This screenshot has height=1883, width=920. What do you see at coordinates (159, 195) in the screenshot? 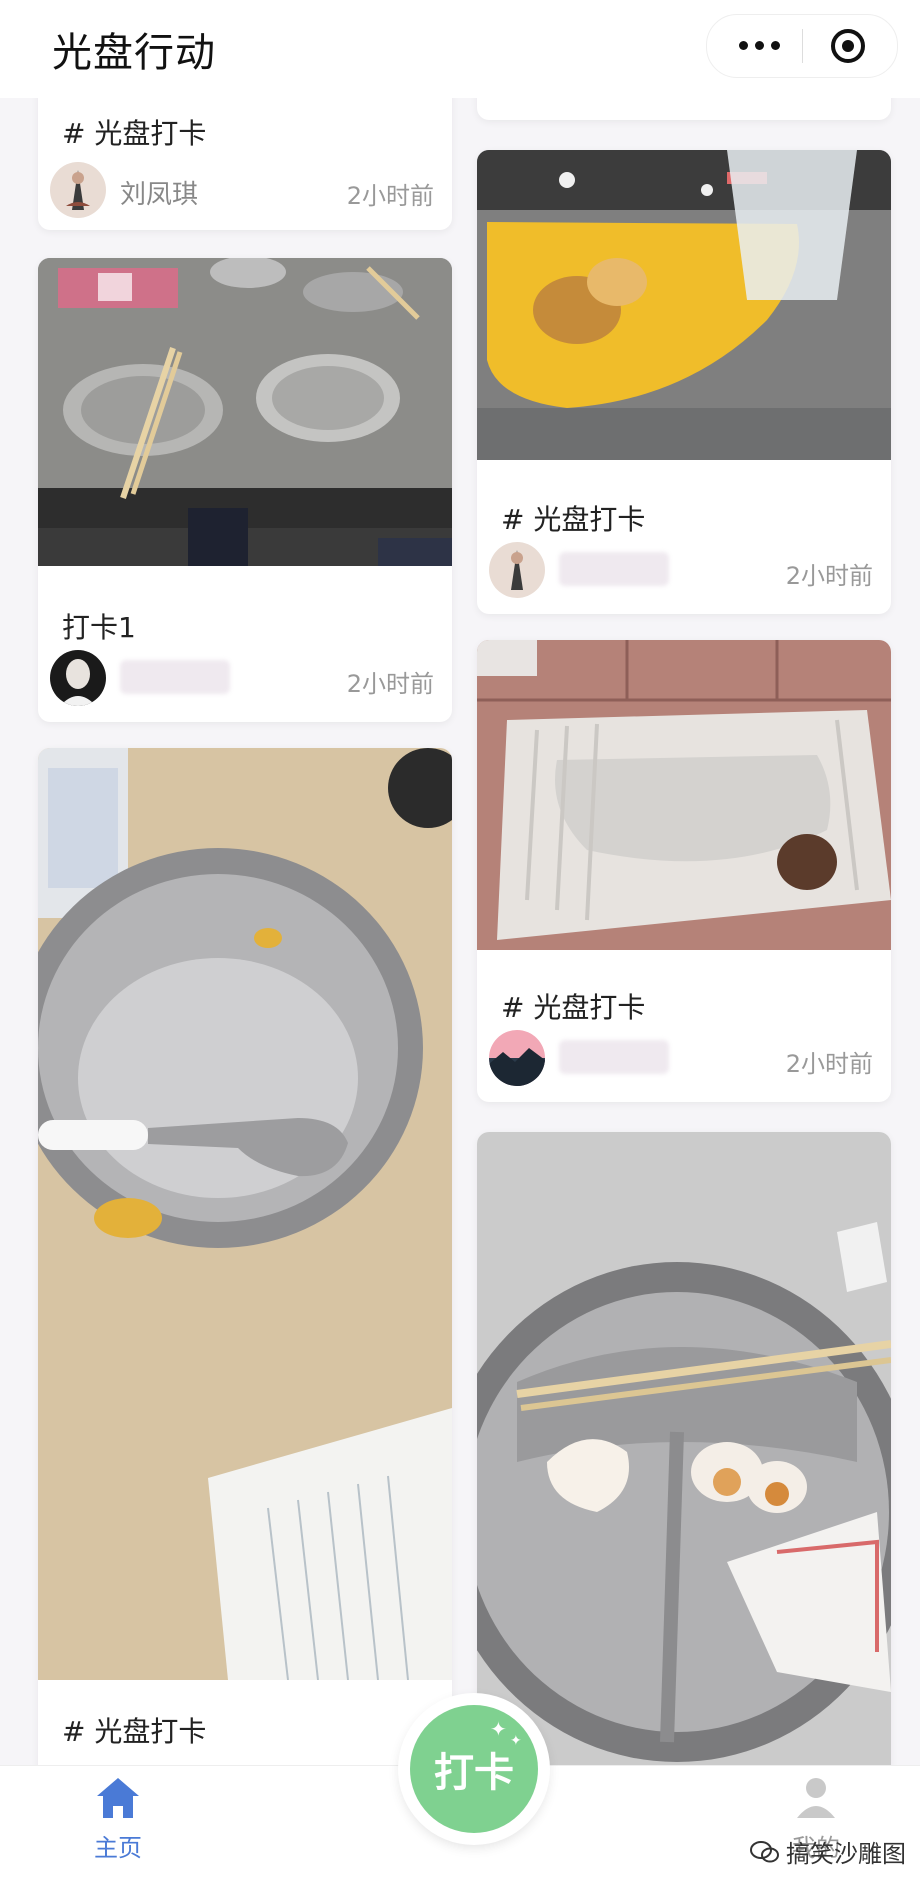
I see `post-author: 刘凤琪` at bounding box center [159, 195].